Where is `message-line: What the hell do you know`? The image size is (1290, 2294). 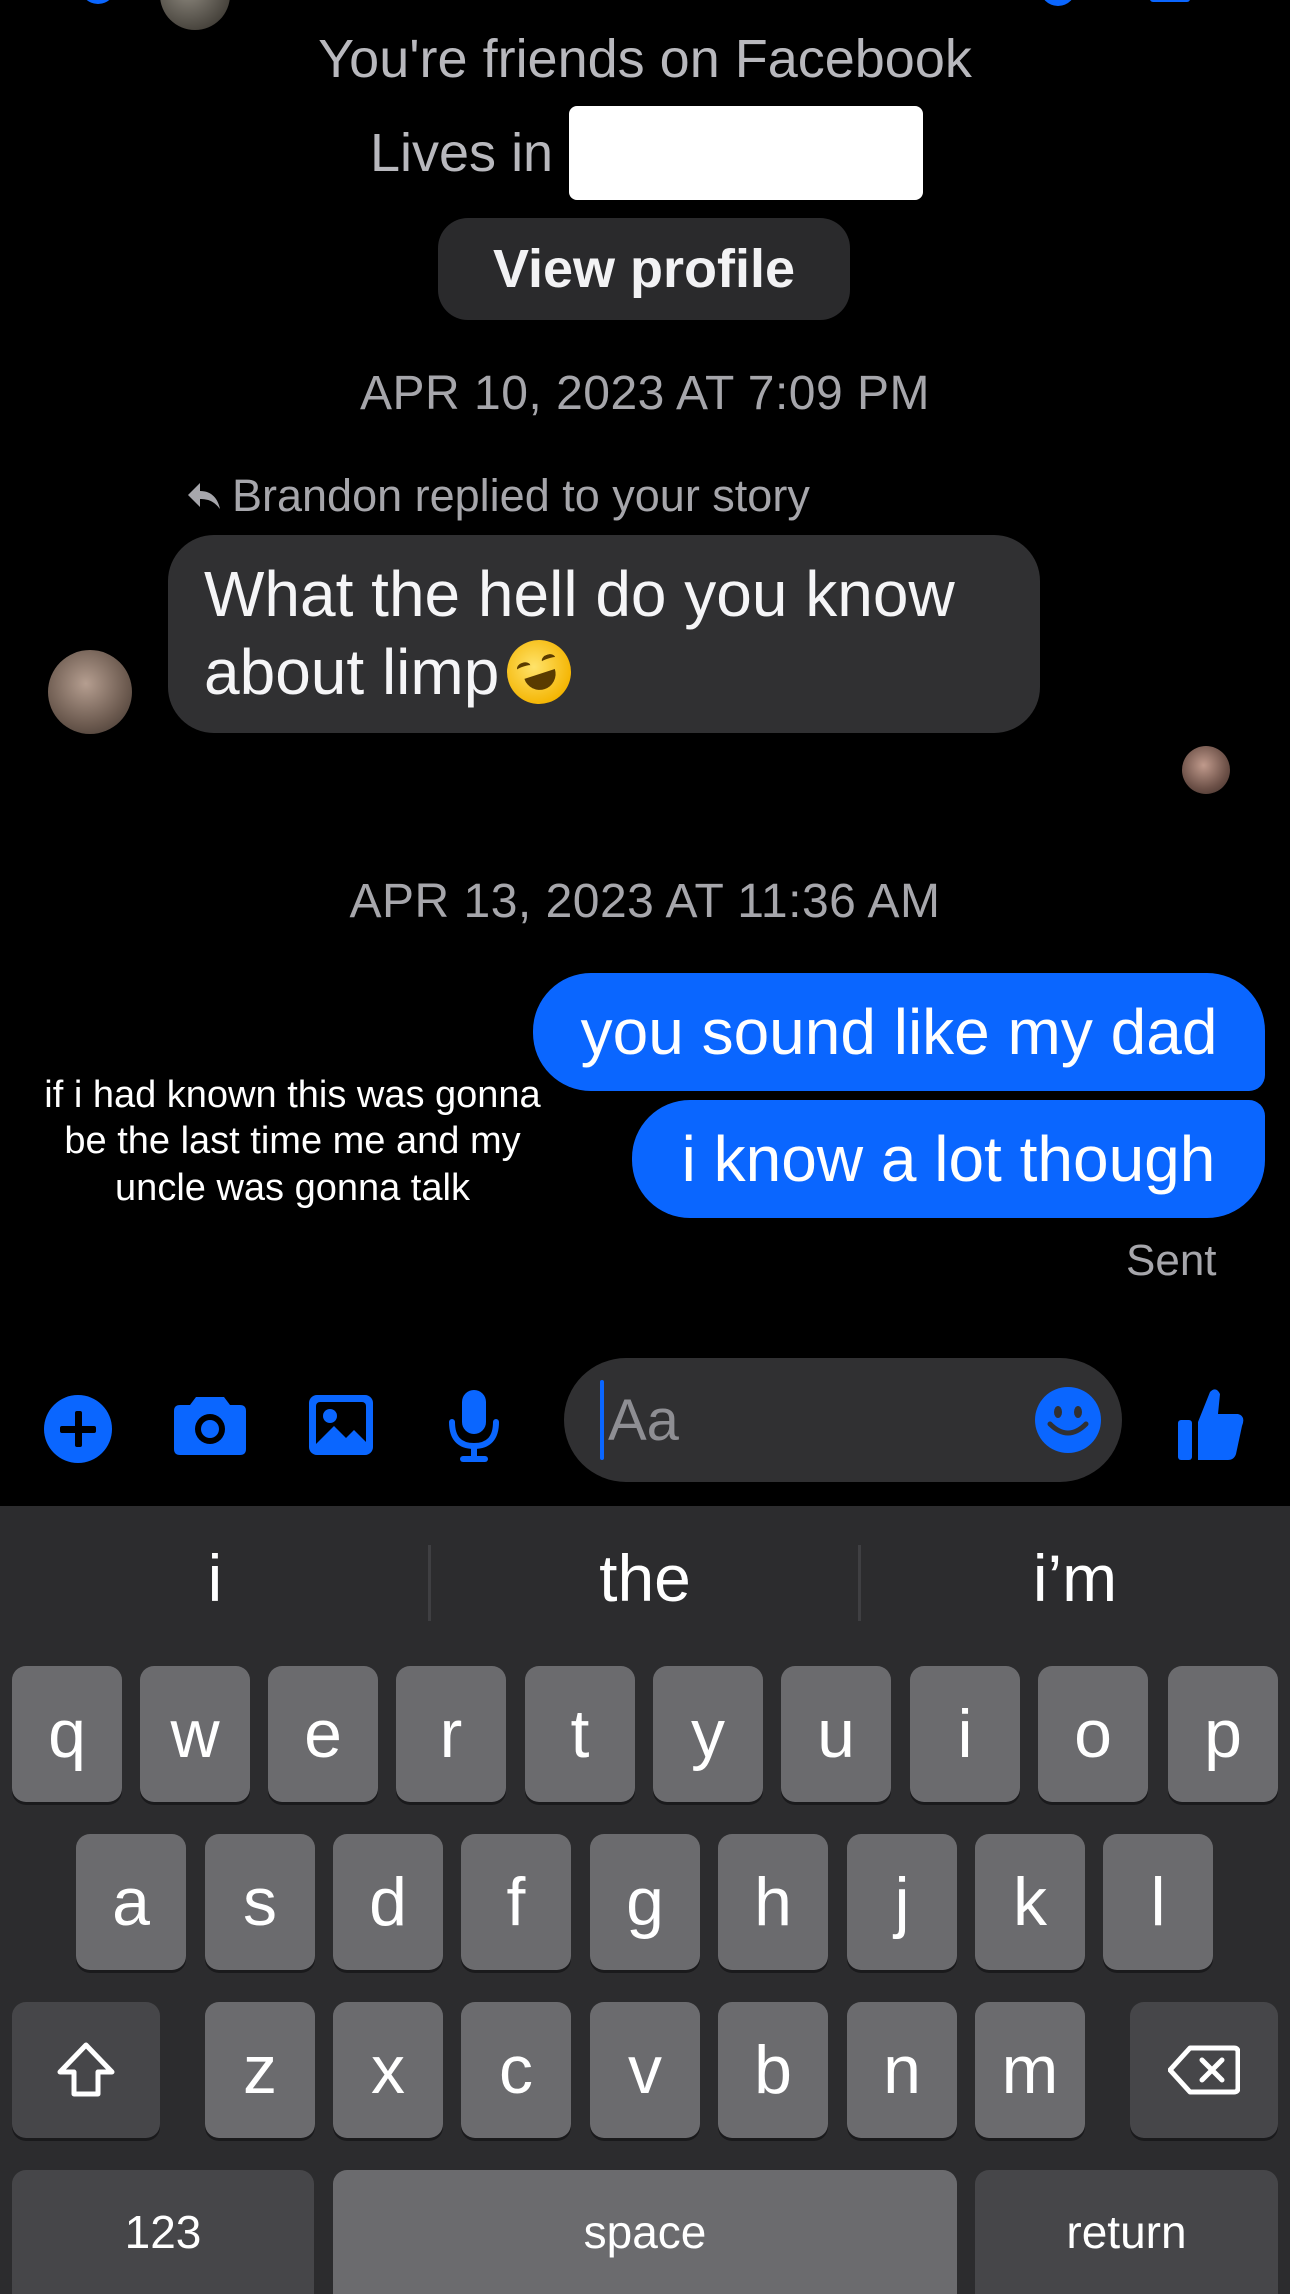
message-line: What the hell do you know is located at coordinates (579, 594).